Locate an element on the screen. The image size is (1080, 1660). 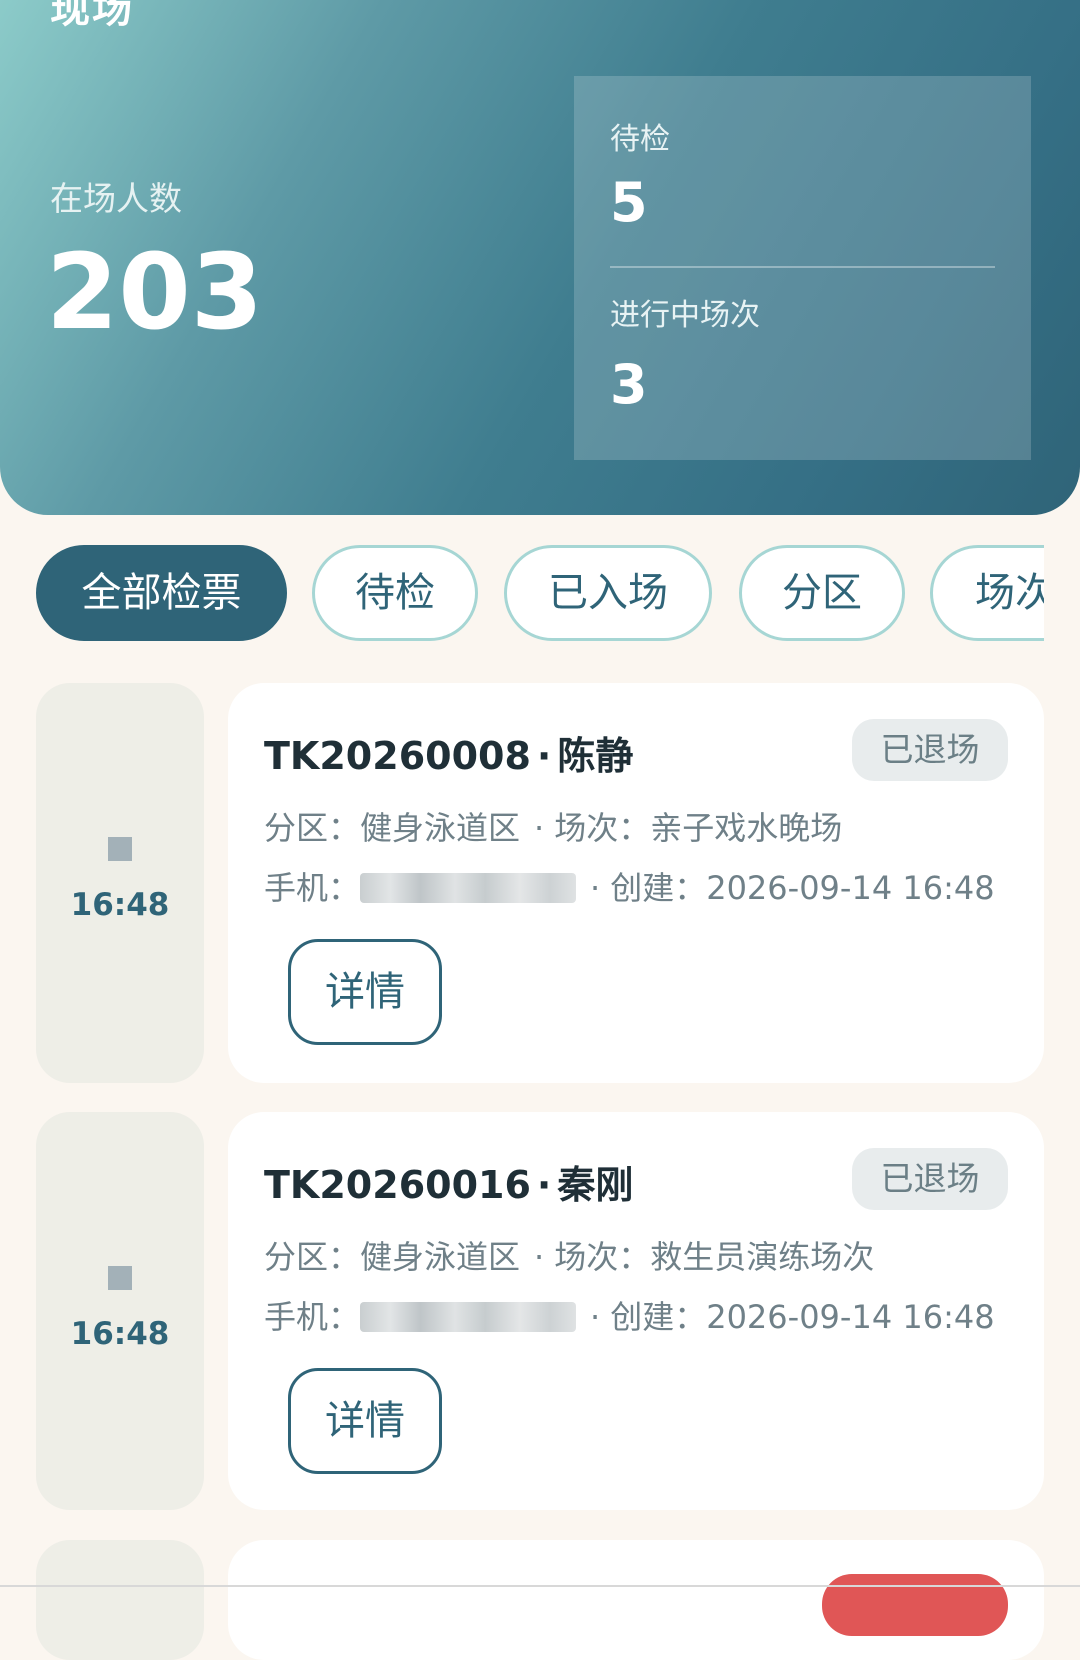
ticket-zone-session-line: 分区：健身泳道区 · 场次：救生员演练场次 is located at coordinates (569, 1255).